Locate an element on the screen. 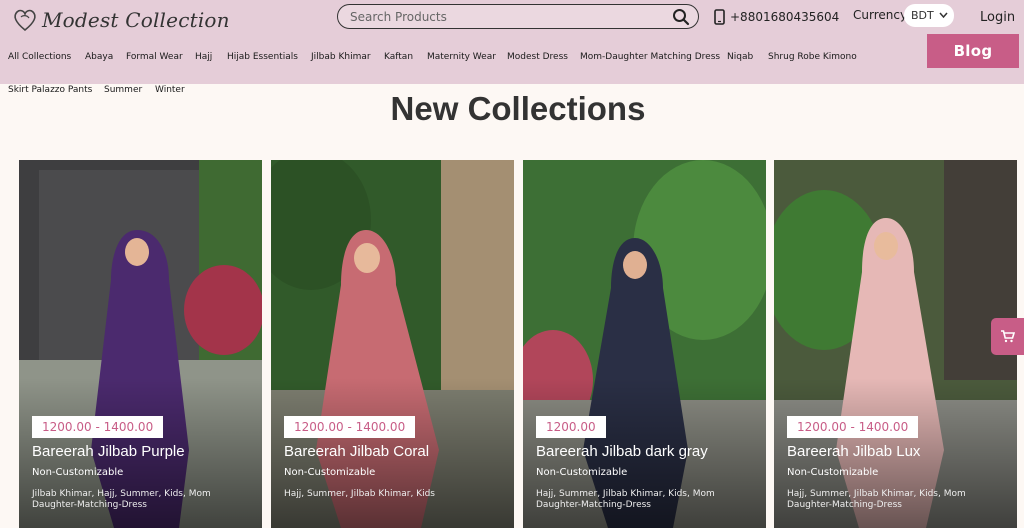 Image resolution: width=1024 pixels, height=528 pixels. nav-item-mom-daughter-matching-dress: Mom-Daughter Matching Dress is located at coordinates (650, 57).